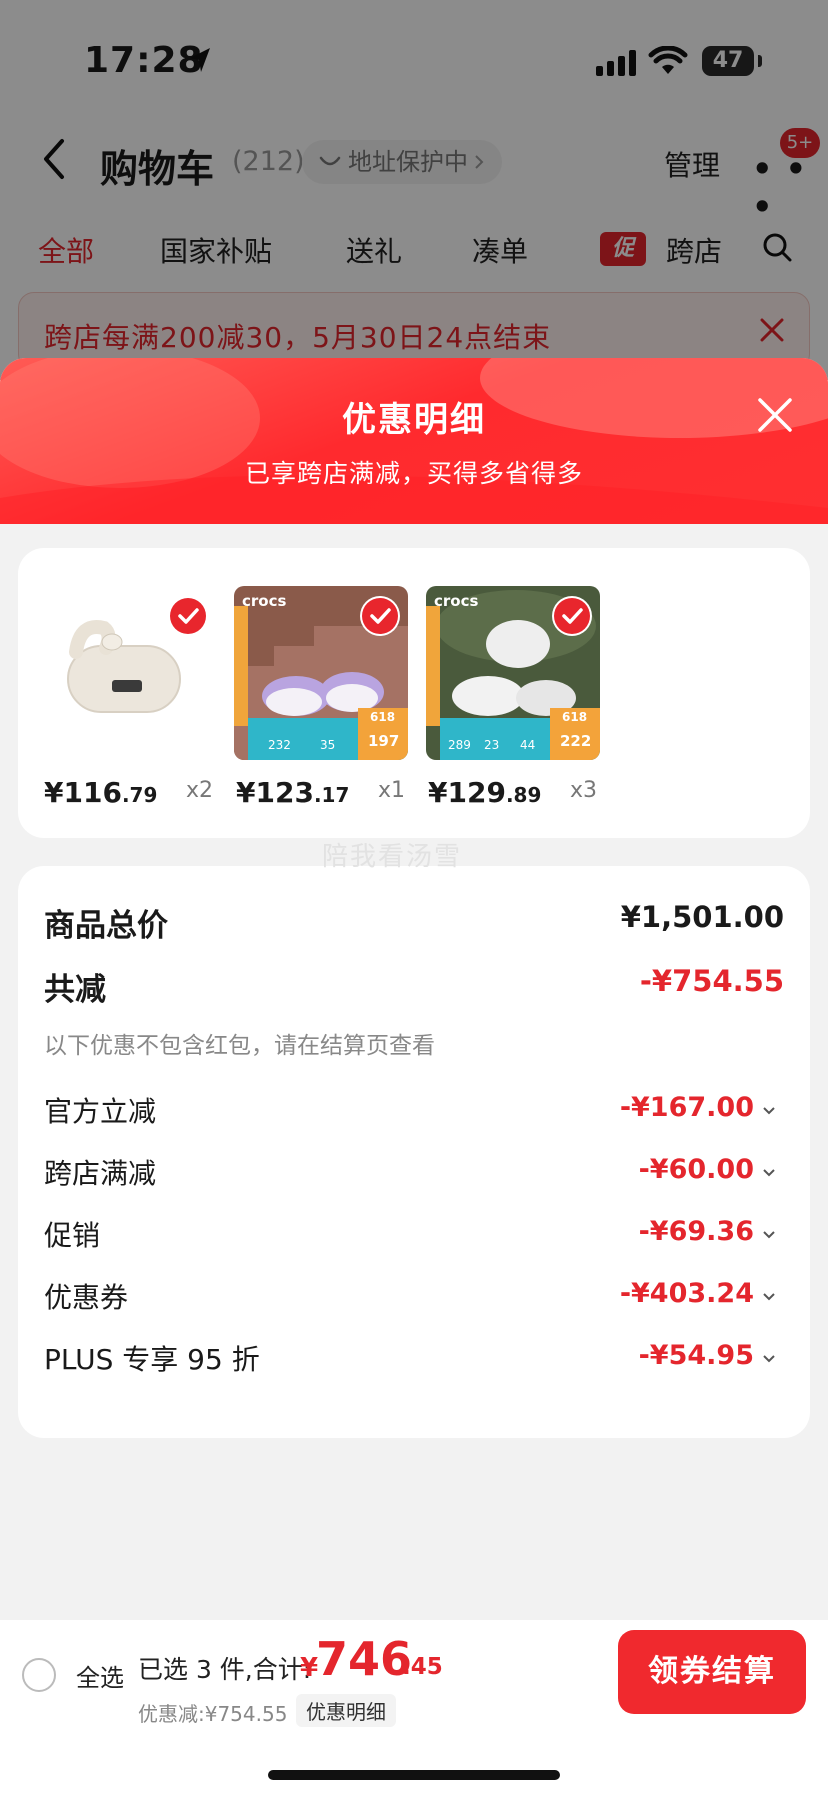  What do you see at coordinates (213, 1714) in the screenshot?
I see `discount-summary-text: 优惠减:¥754.55` at bounding box center [213, 1714].